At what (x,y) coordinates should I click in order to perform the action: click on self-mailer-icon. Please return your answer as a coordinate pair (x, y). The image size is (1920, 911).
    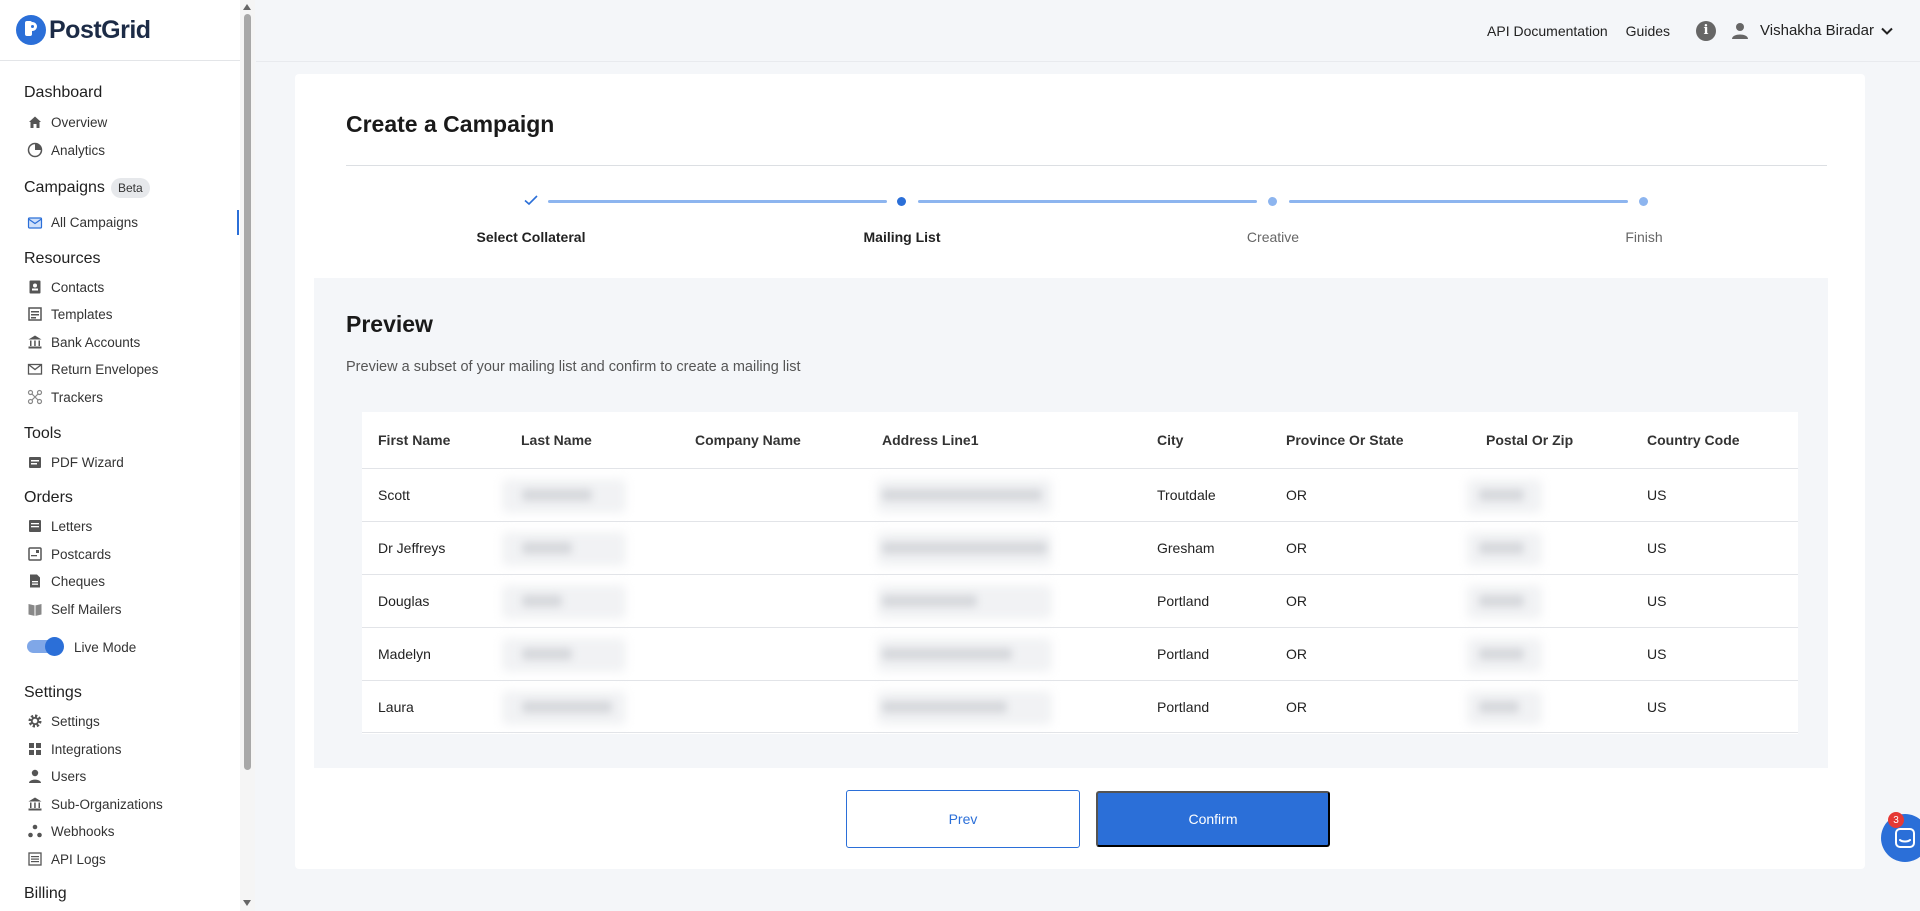
    Looking at the image, I should click on (35, 609).